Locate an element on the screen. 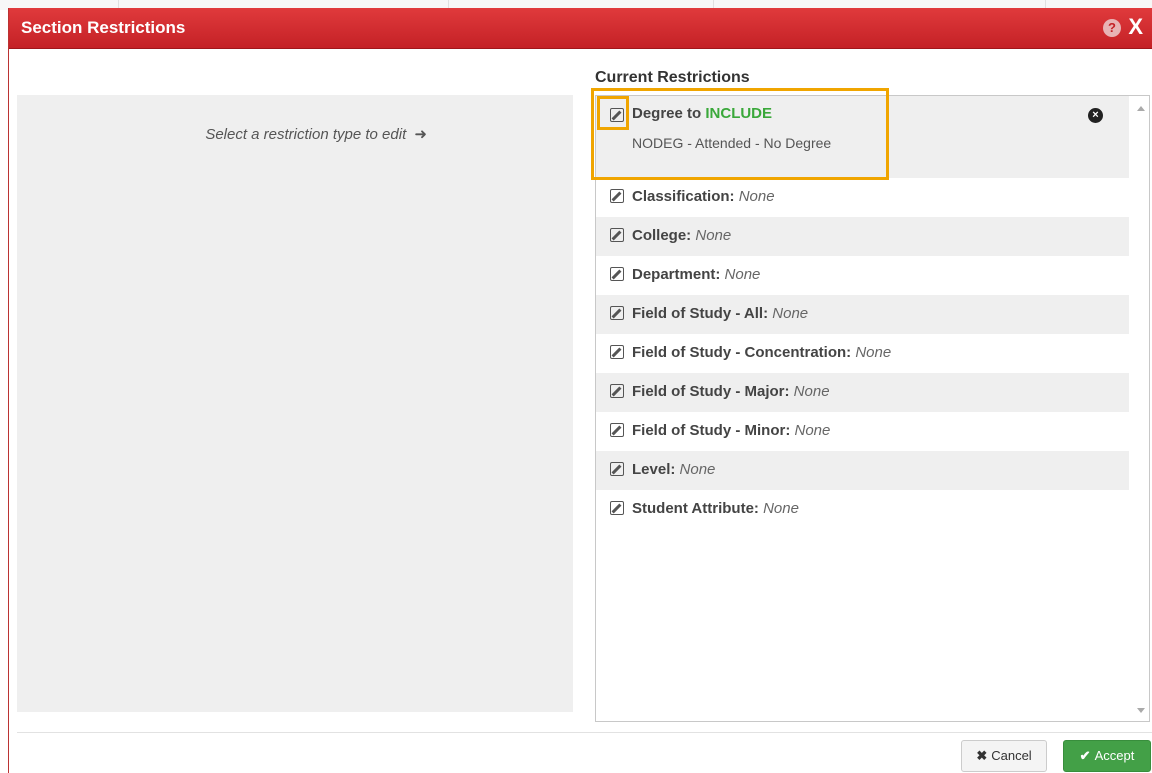 The width and height of the screenshot is (1152, 773). restriction-item-field-of-study-minor: Field of Study - Minor: None is located at coordinates (862, 431).